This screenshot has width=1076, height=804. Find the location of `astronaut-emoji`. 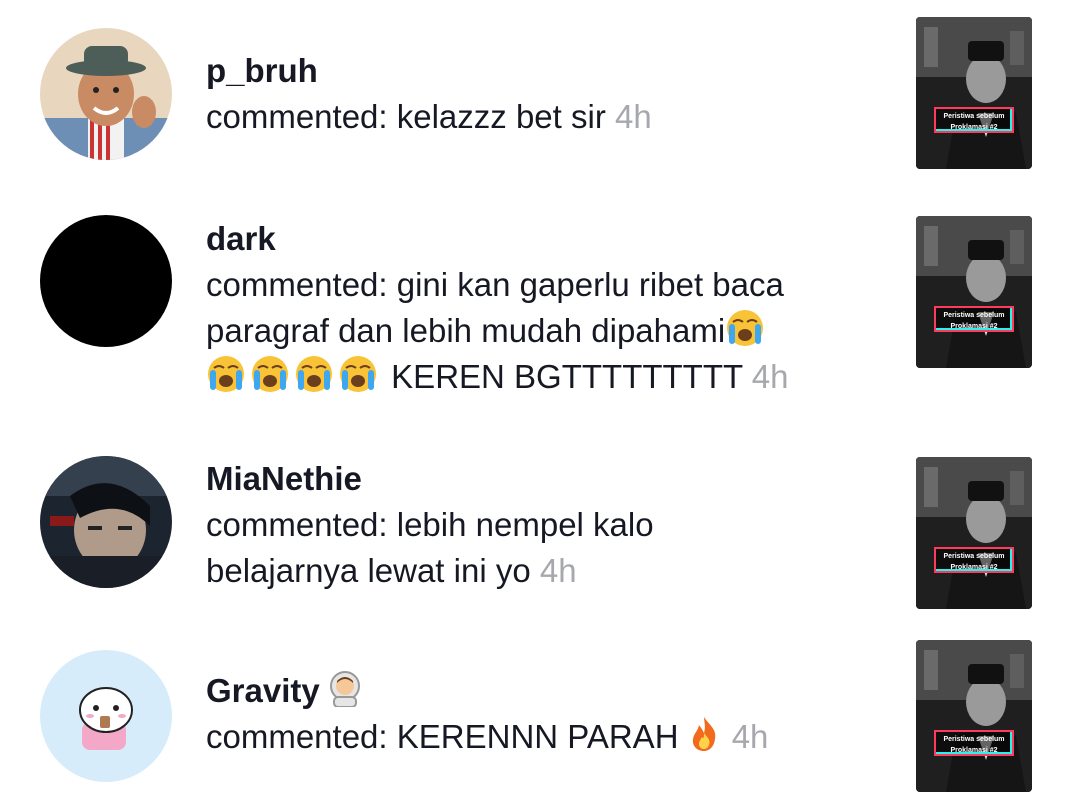

astronaut-emoji is located at coordinates (345, 688).